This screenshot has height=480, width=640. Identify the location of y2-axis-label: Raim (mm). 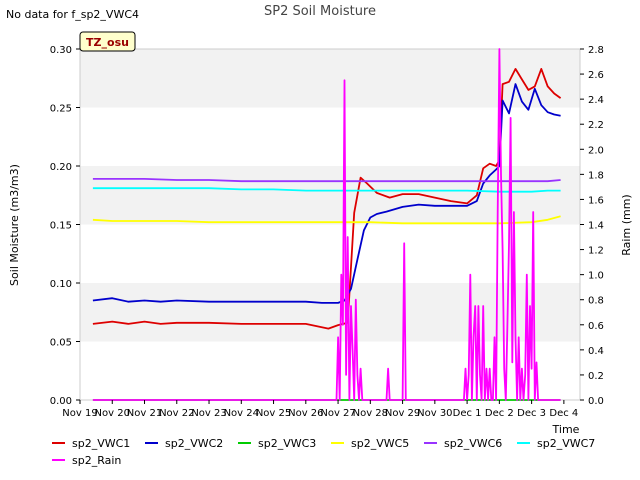
(626, 224).